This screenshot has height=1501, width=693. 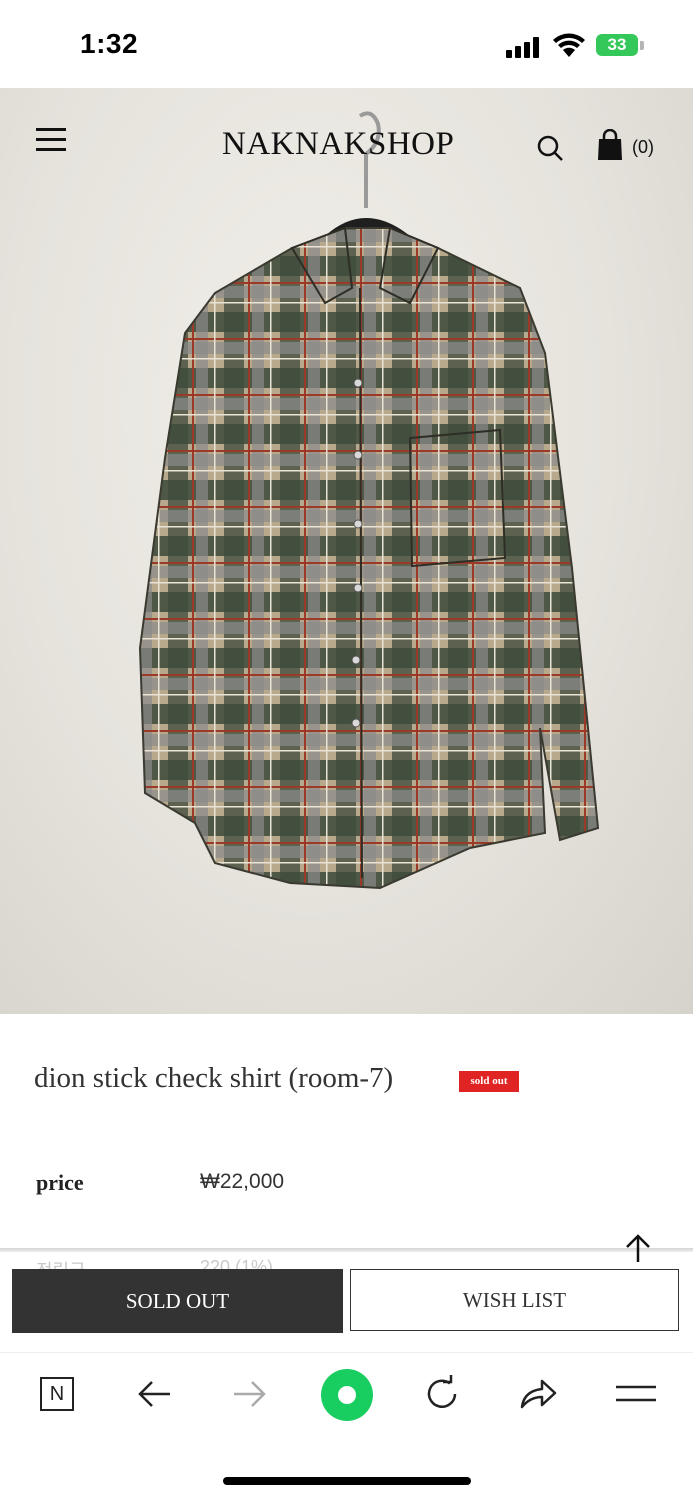 I want to click on home-indicator, so click(x=347, y=1481).